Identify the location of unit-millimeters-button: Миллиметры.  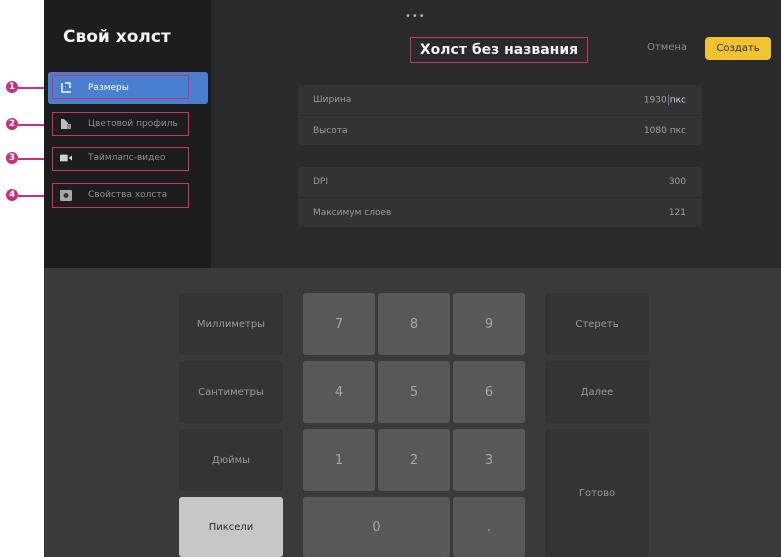
(231, 324).